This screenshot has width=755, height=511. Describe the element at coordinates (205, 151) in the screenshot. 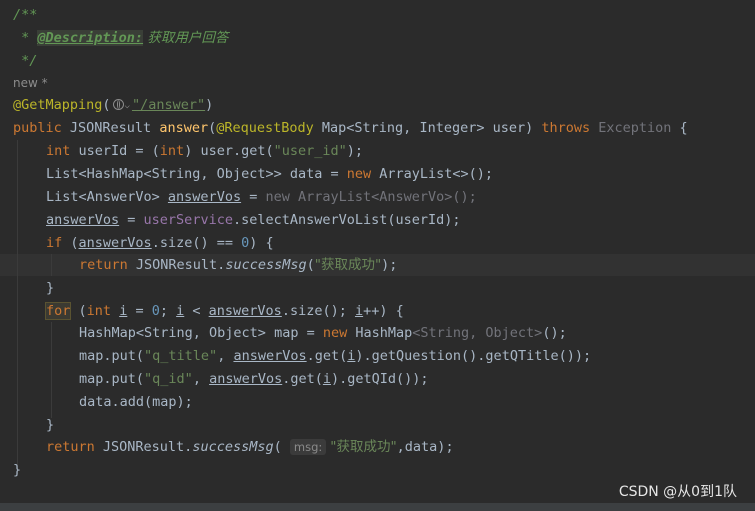

I see `code-line: int userId = (int) user.get("user_id");` at that location.